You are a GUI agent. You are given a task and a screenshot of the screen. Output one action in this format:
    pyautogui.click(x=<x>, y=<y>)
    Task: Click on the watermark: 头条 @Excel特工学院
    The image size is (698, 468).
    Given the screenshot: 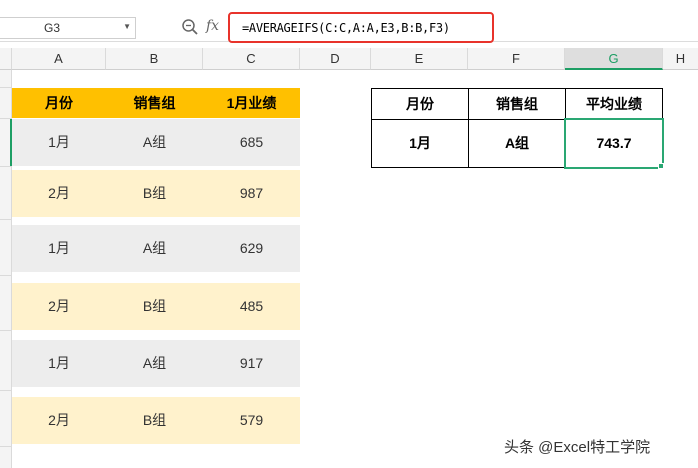 What is the action you would take?
    pyautogui.click(x=577, y=447)
    